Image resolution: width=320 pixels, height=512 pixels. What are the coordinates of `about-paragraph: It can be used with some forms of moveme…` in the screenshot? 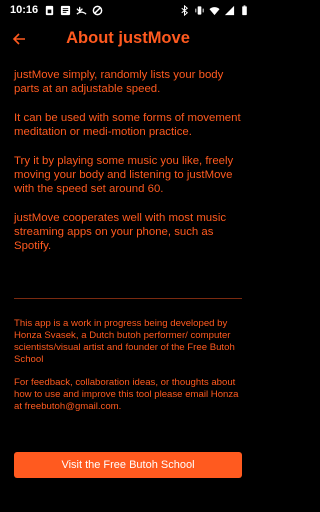 It's located at (127, 125).